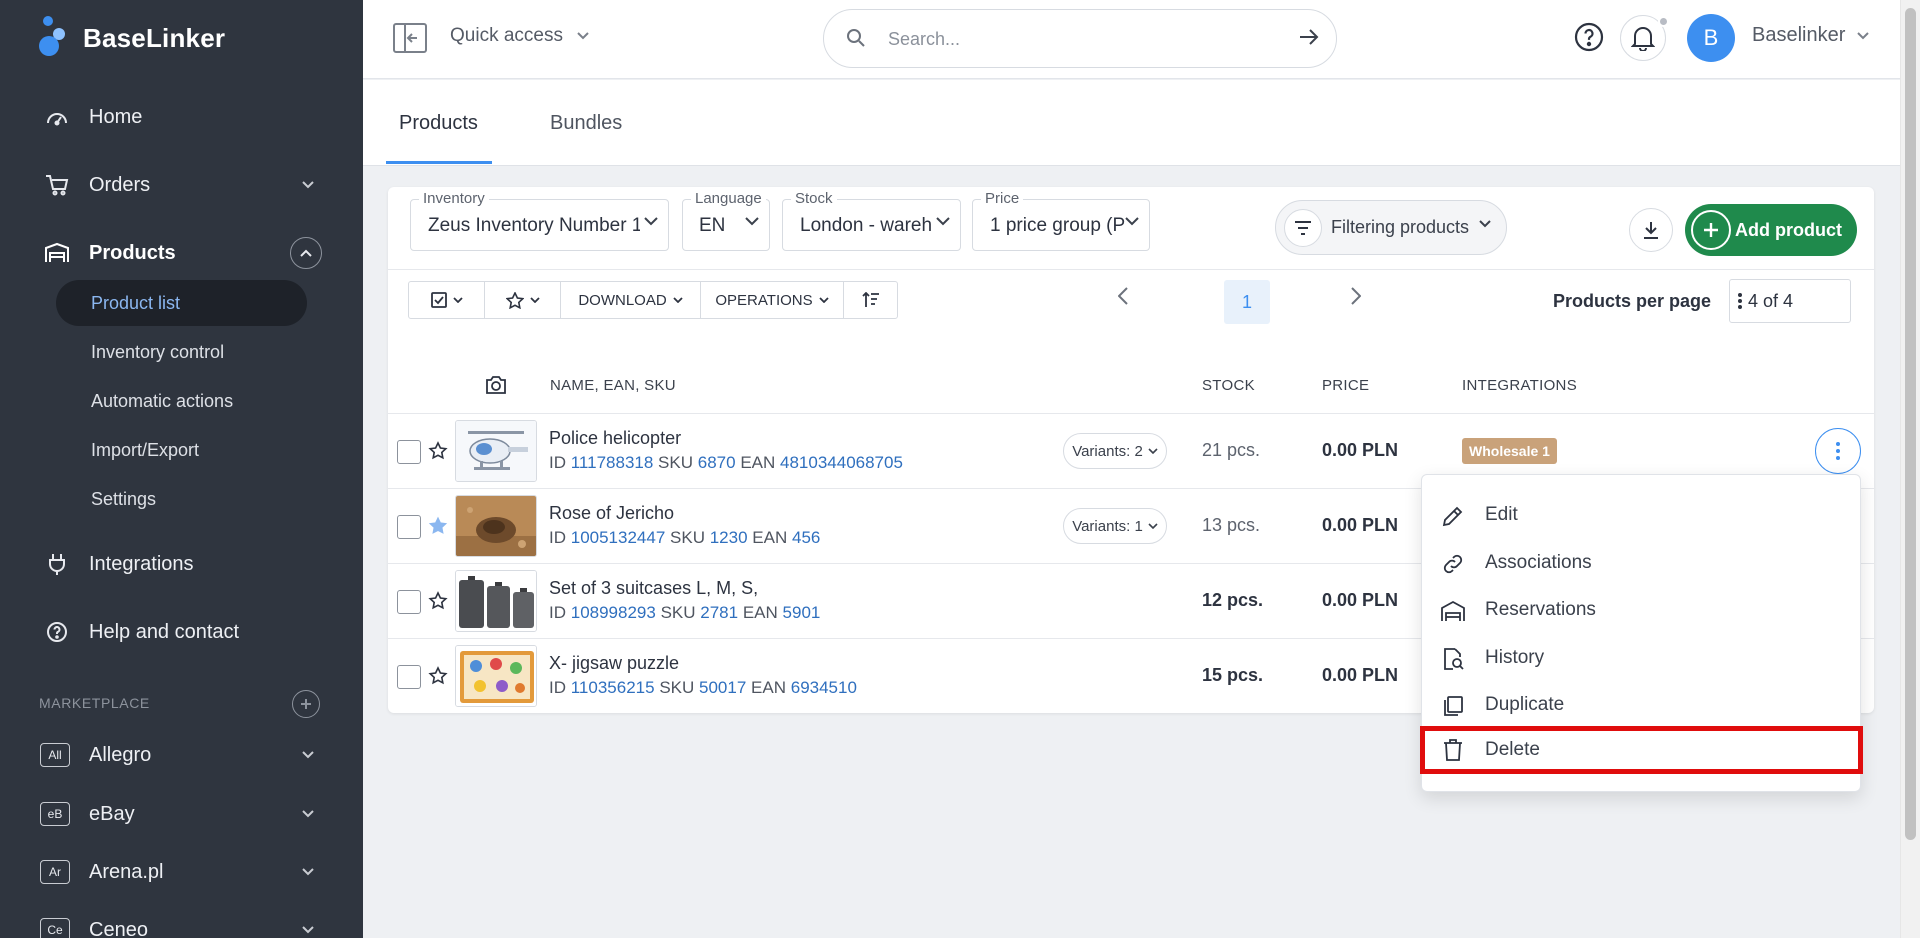 The width and height of the screenshot is (1920, 938). Describe the element at coordinates (612, 462) in the screenshot. I see `product-id: 111788318` at that location.